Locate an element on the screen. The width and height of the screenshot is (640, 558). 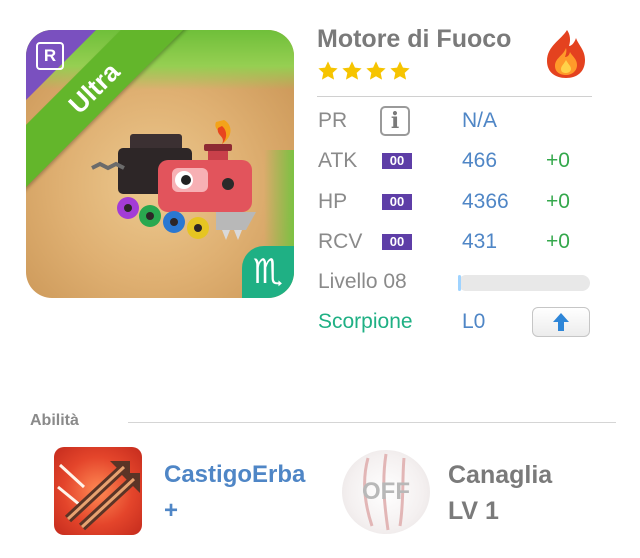
stat-badge-atk: 00 is located at coordinates (397, 161).